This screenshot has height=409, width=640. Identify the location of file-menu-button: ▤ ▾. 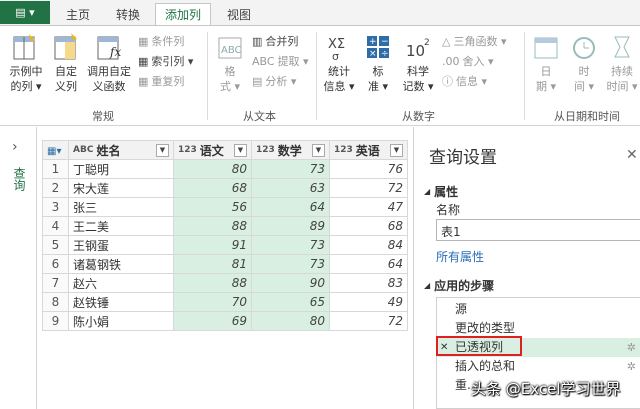
(25, 12).